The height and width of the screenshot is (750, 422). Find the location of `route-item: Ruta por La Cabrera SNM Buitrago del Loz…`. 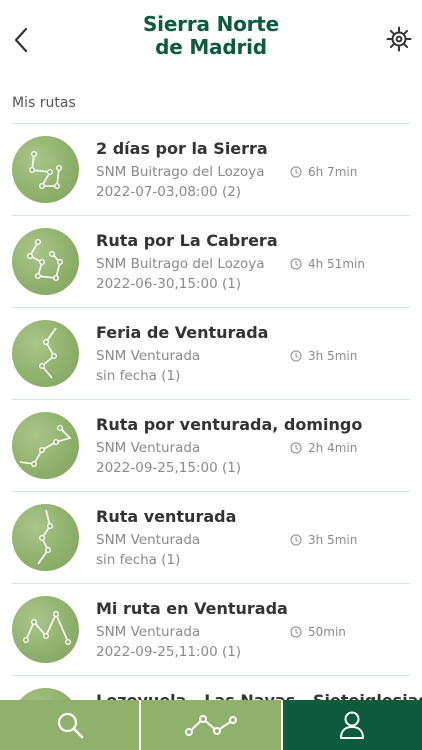

route-item: Ruta por La Cabrera SNM Buitrago del Loz… is located at coordinates (211, 262).